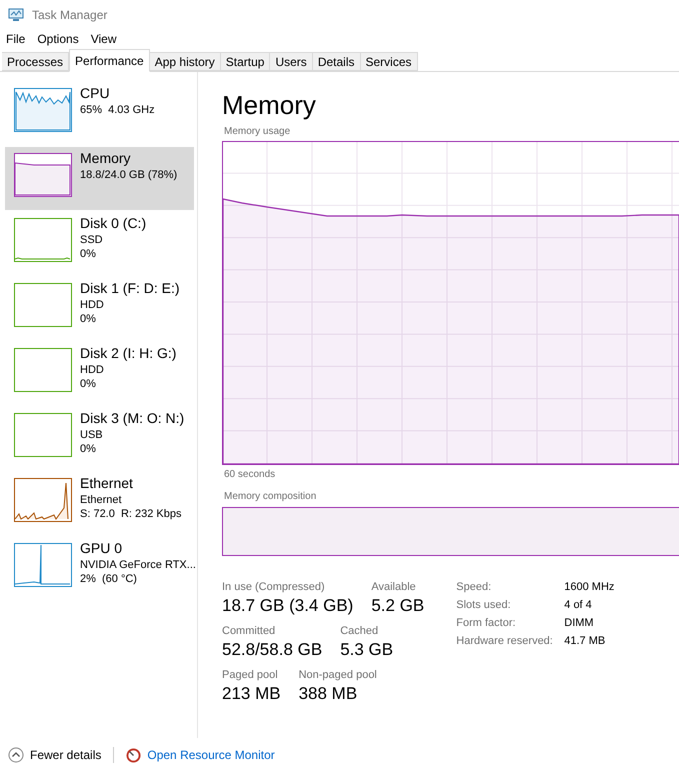  What do you see at coordinates (510, 587) in the screenshot?
I see `detail-key: Speed:` at bounding box center [510, 587].